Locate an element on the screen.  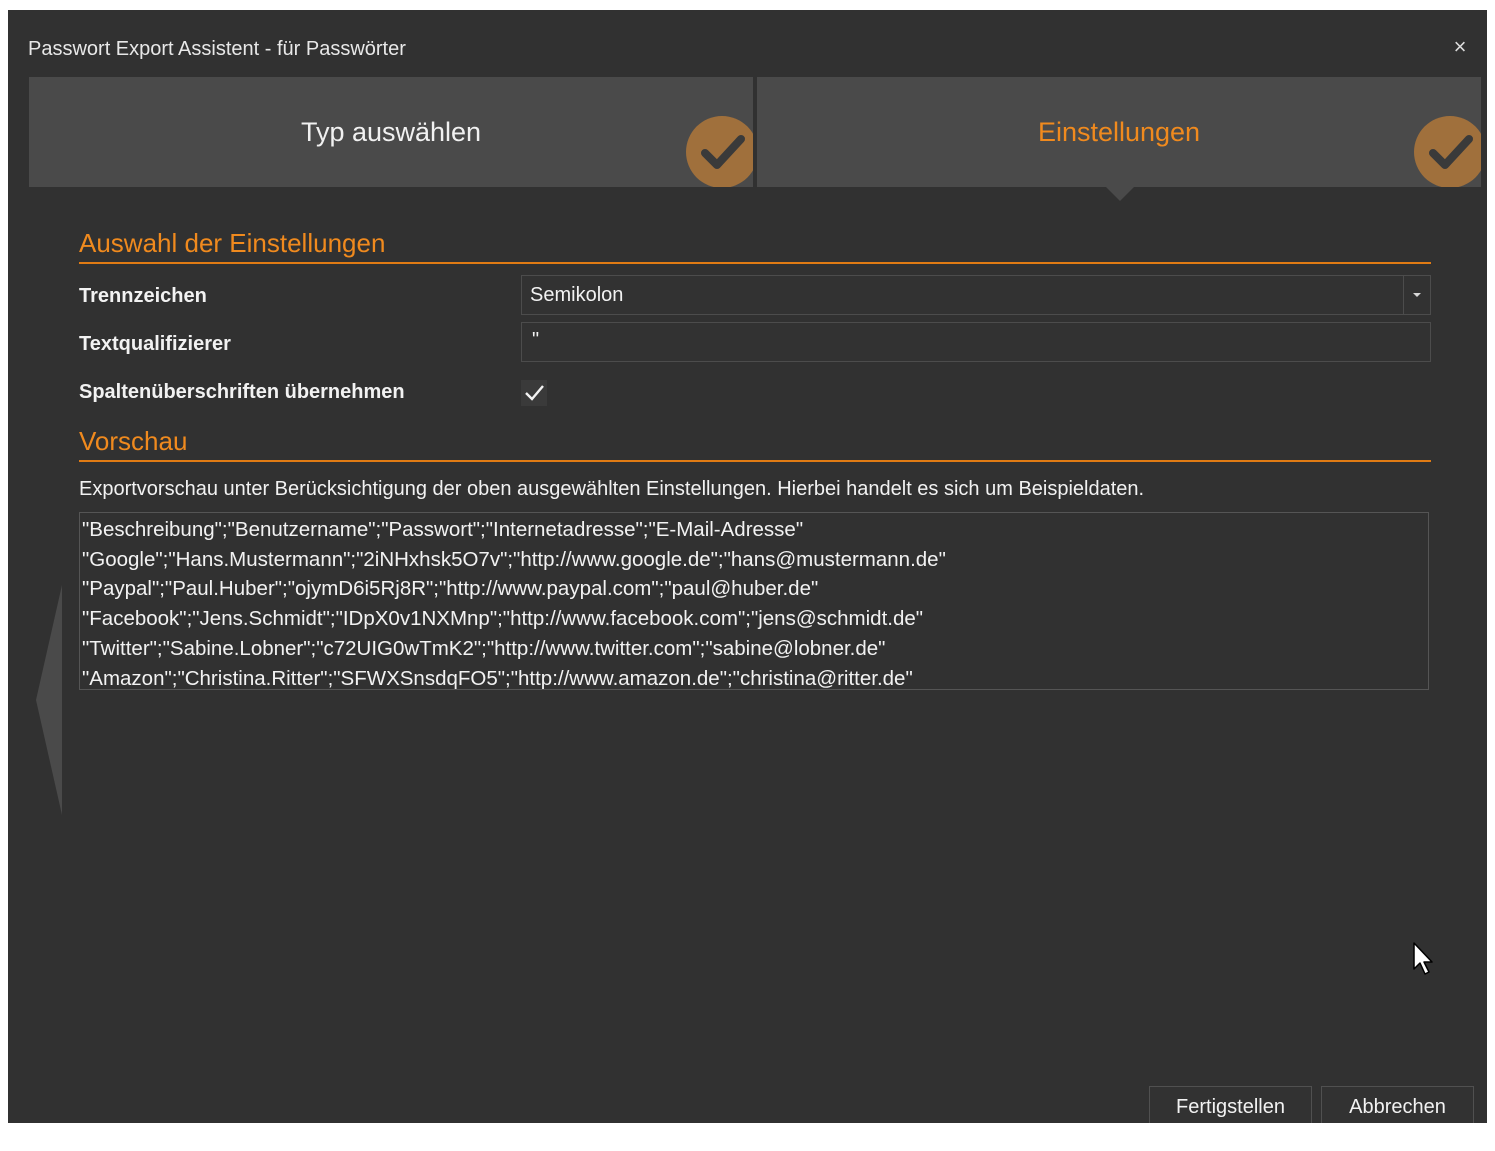
step-type-select: Typ auswählen is located at coordinates (391, 132).